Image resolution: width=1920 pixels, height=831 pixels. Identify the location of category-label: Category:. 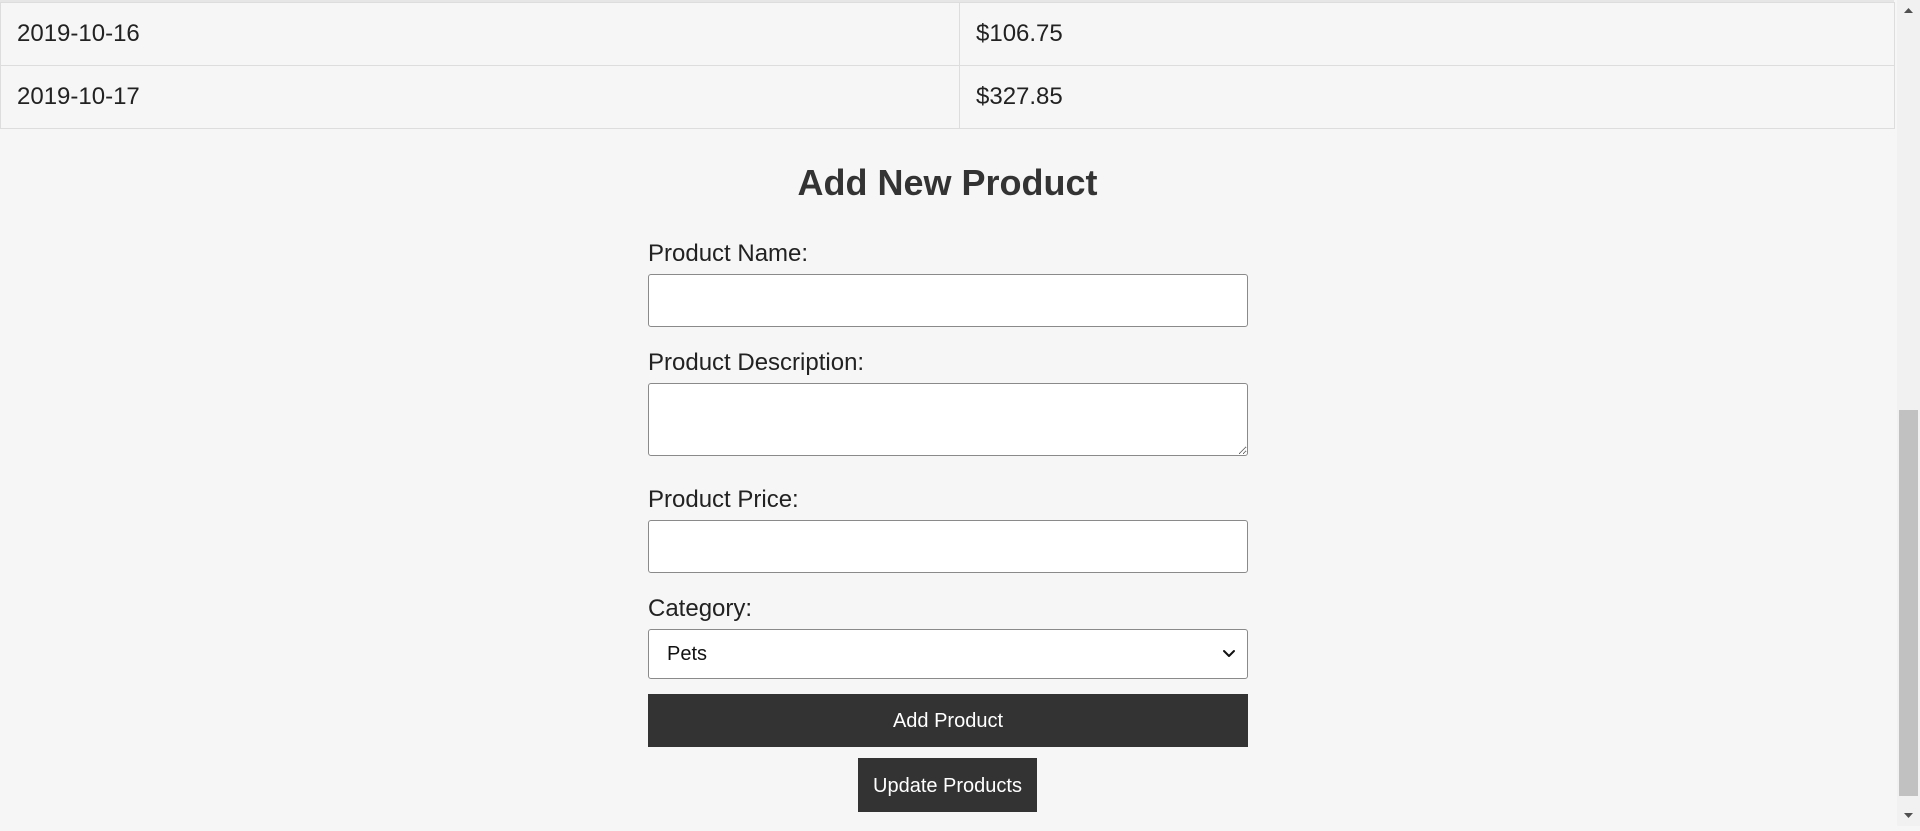
(700, 608).